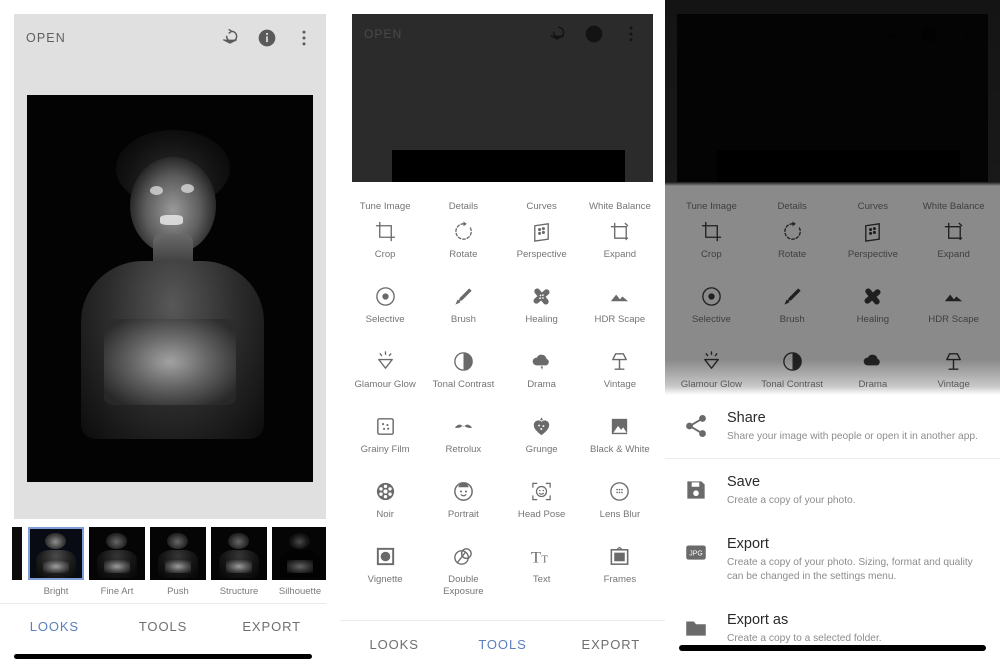  Describe the element at coordinates (542, 374) in the screenshot. I see `tool-drama: Drama` at that location.